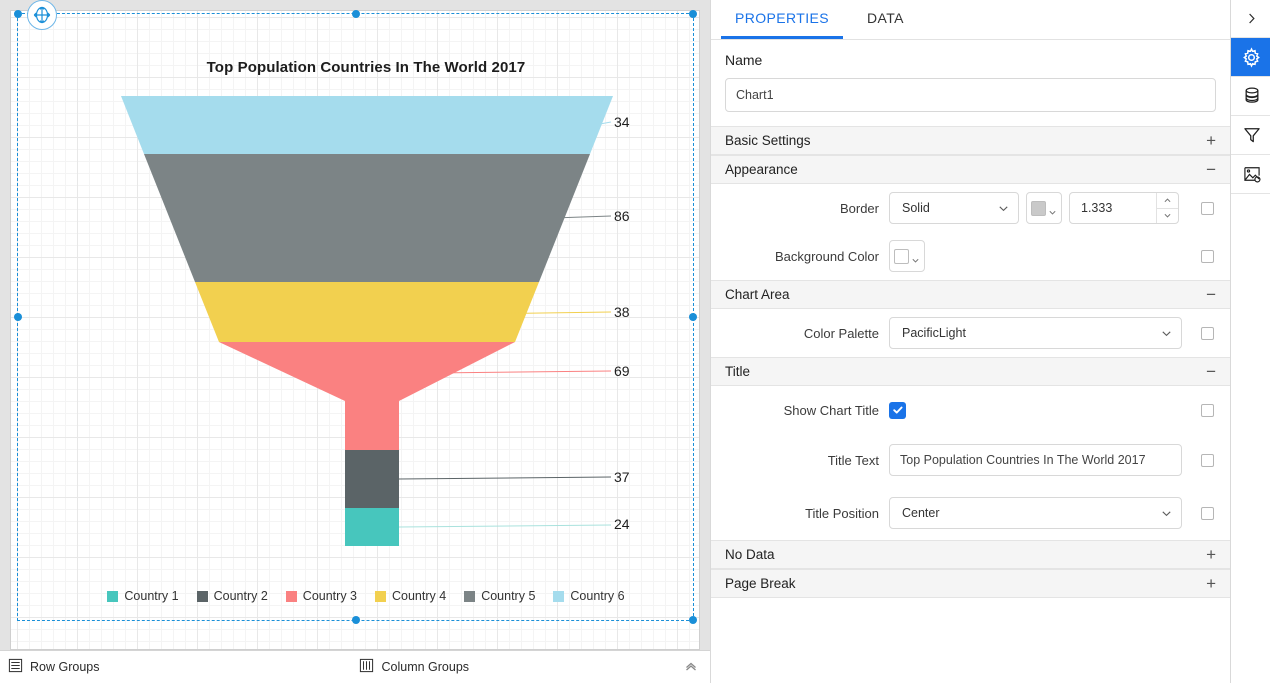 The width and height of the screenshot is (1270, 683). Describe the element at coordinates (1250, 19) in the screenshot. I see `expand-chevron-right-icon` at that location.